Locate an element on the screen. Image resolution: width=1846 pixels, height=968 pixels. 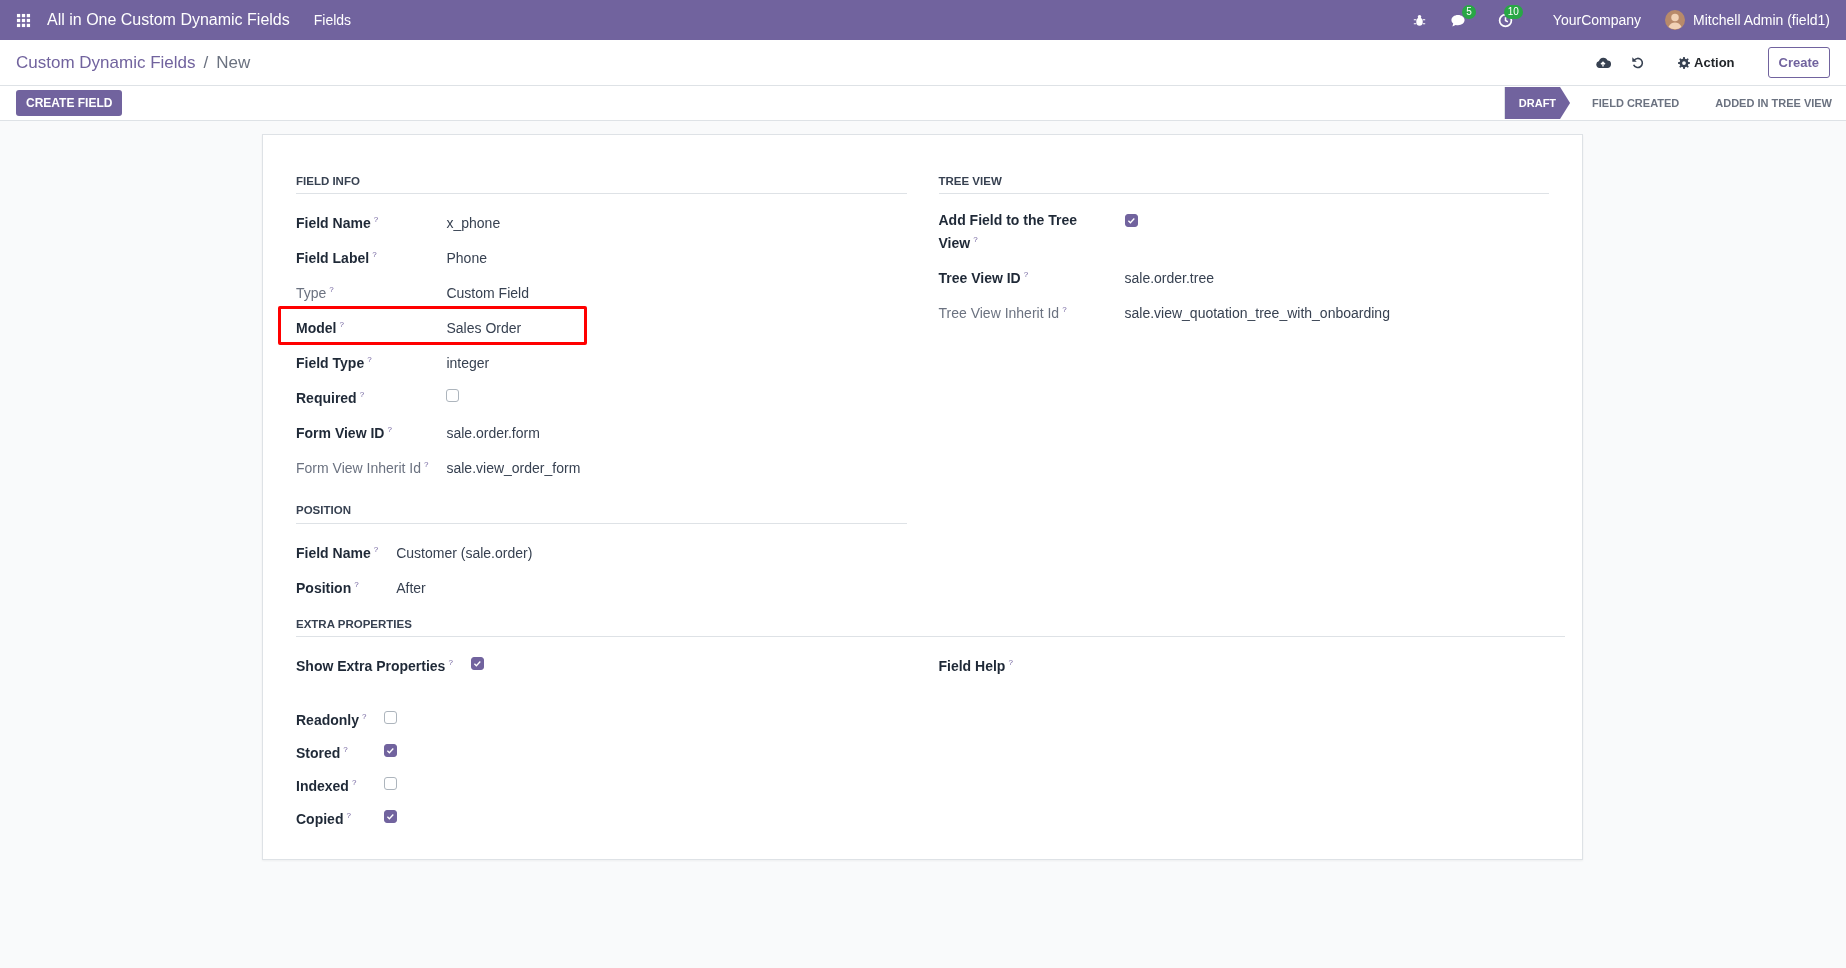
field-value: integer is located at coordinates (468, 364).